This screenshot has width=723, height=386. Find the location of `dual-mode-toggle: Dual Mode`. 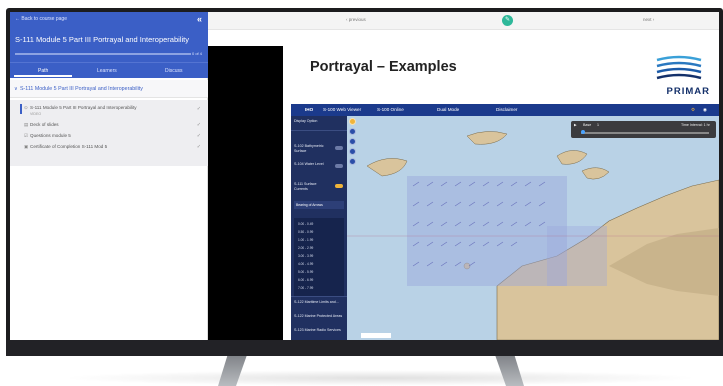

dual-mode-toggle: Dual Mode is located at coordinates (448, 109).